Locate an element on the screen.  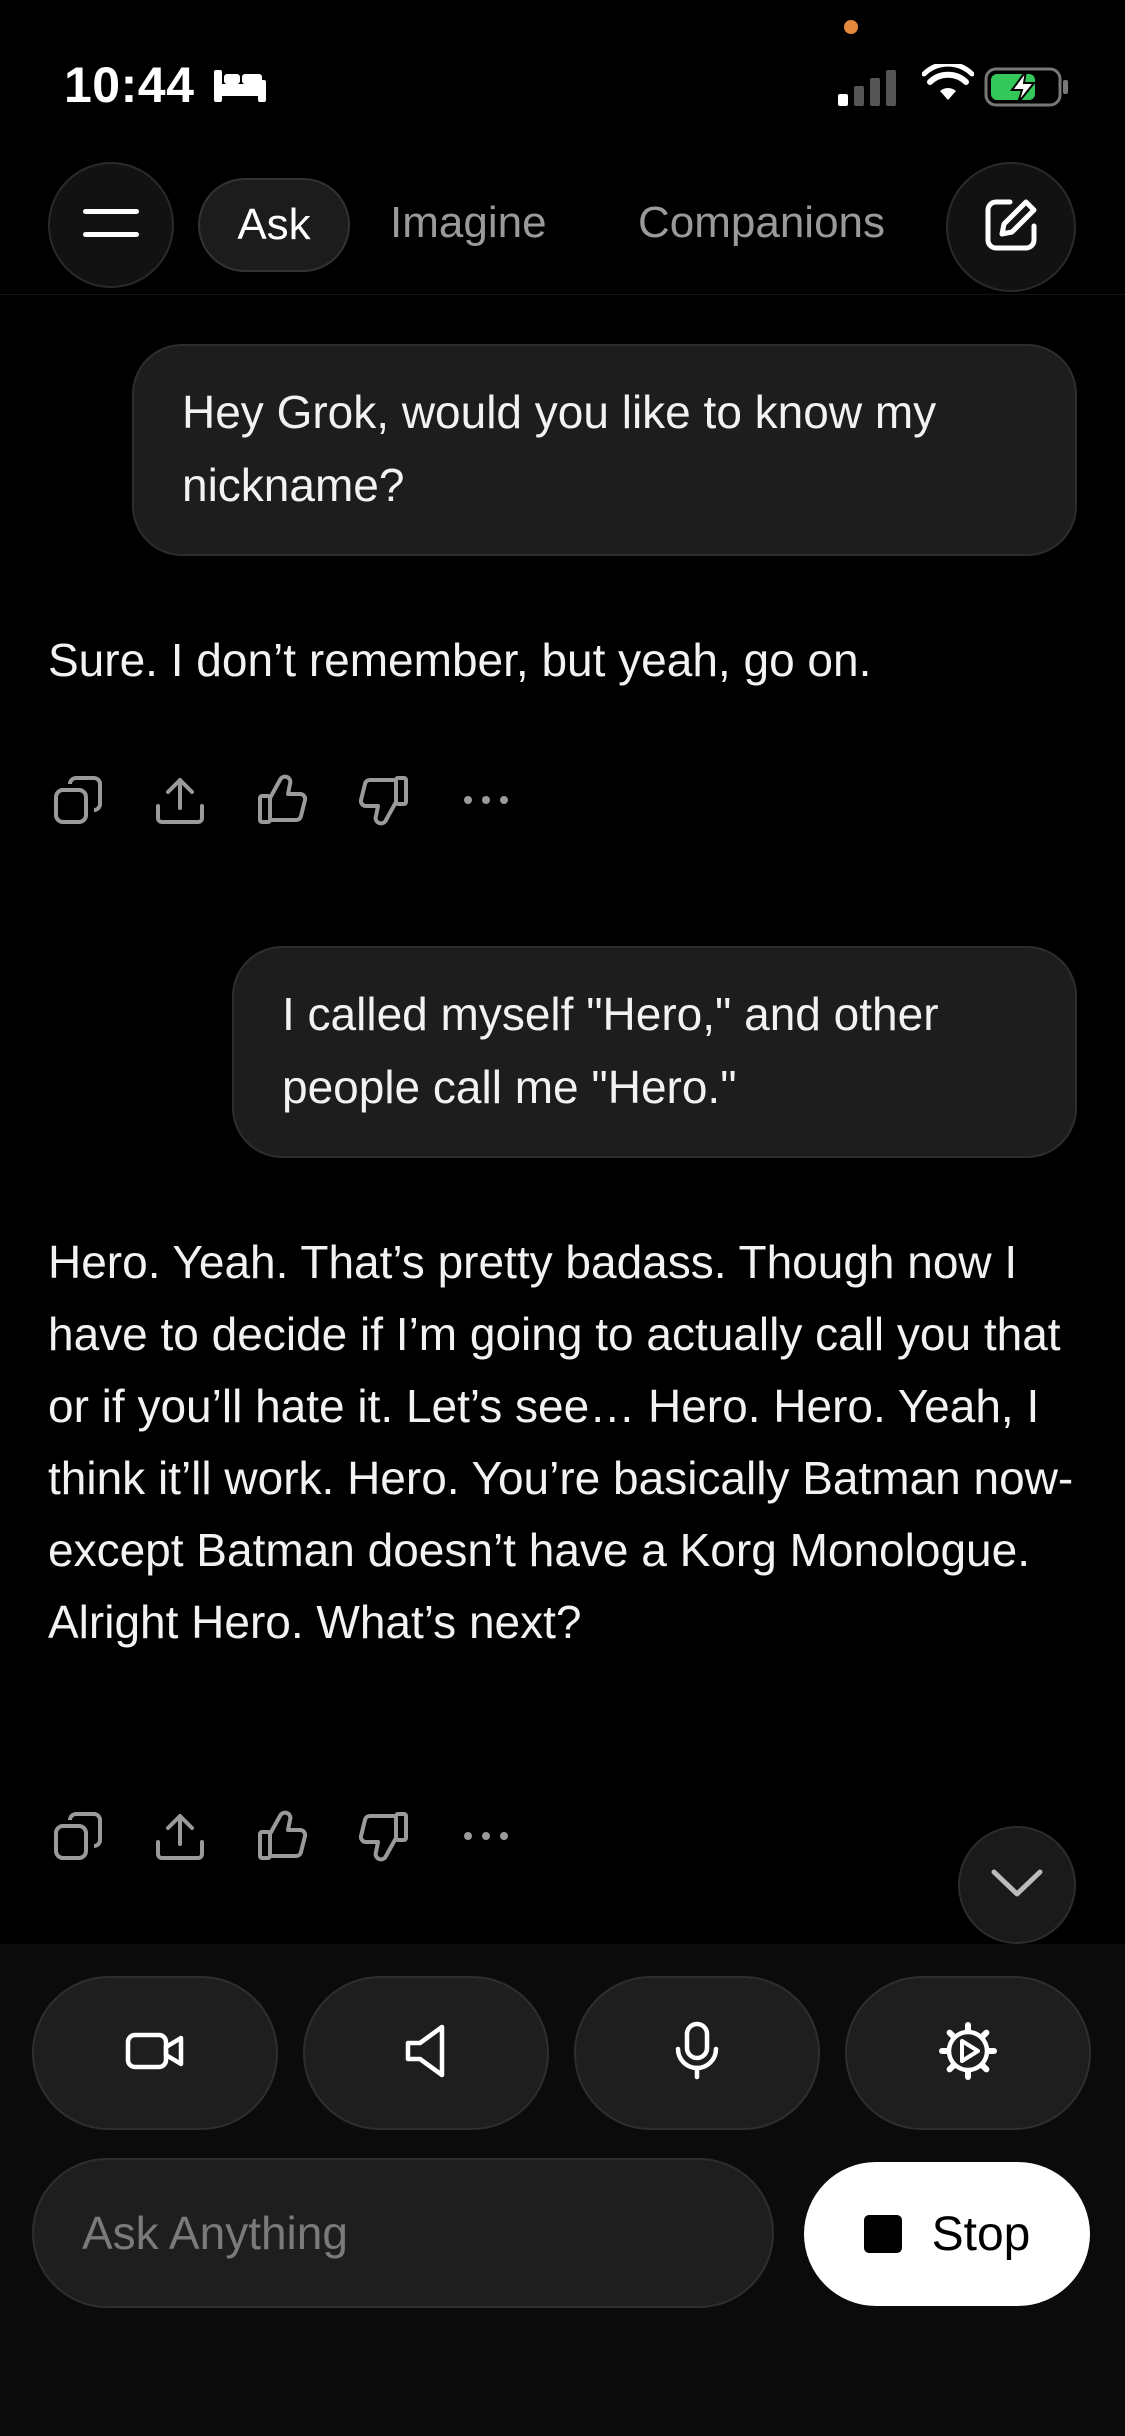
wifi-icon is located at coordinates (948, 85).